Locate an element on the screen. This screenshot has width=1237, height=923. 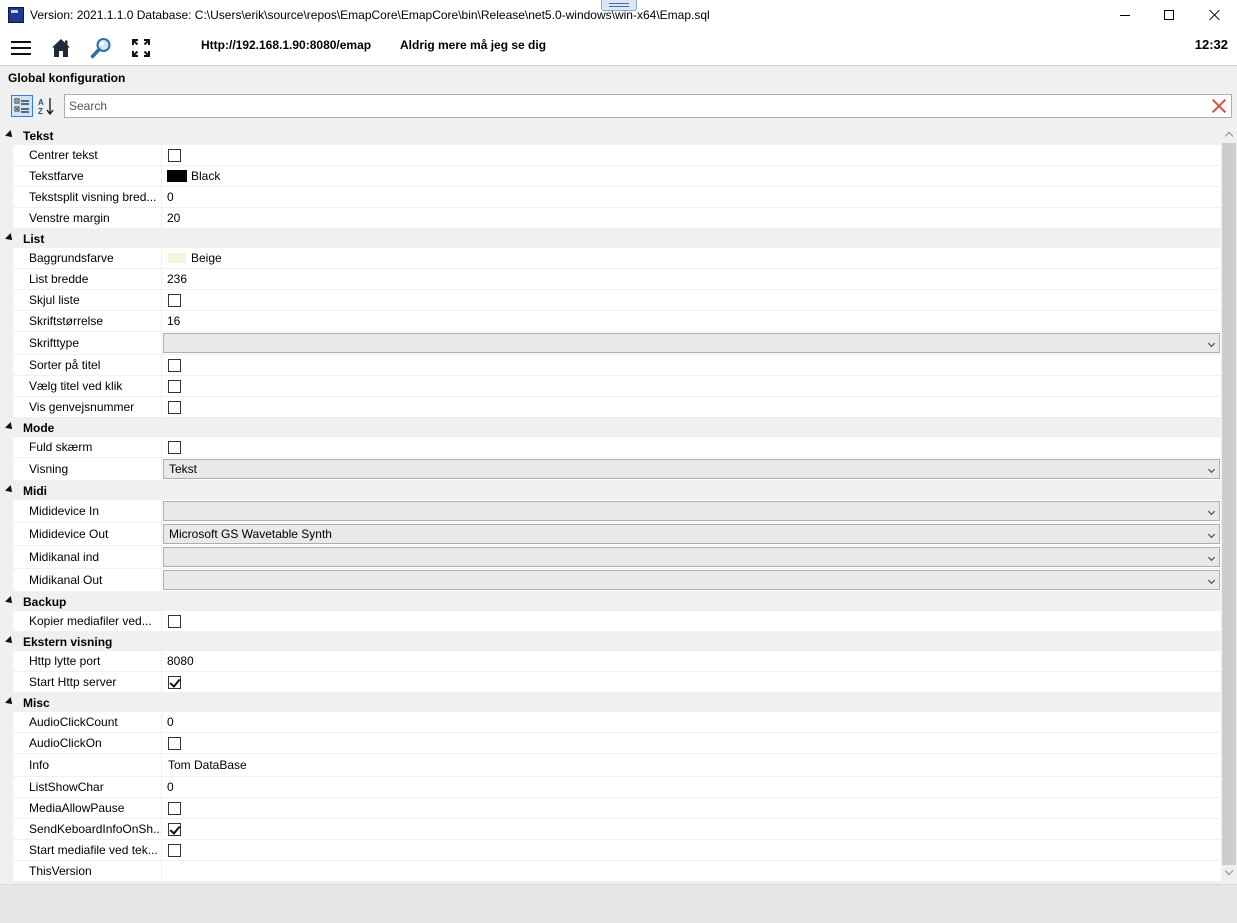
minimize-button is located at coordinates (1125, 15).